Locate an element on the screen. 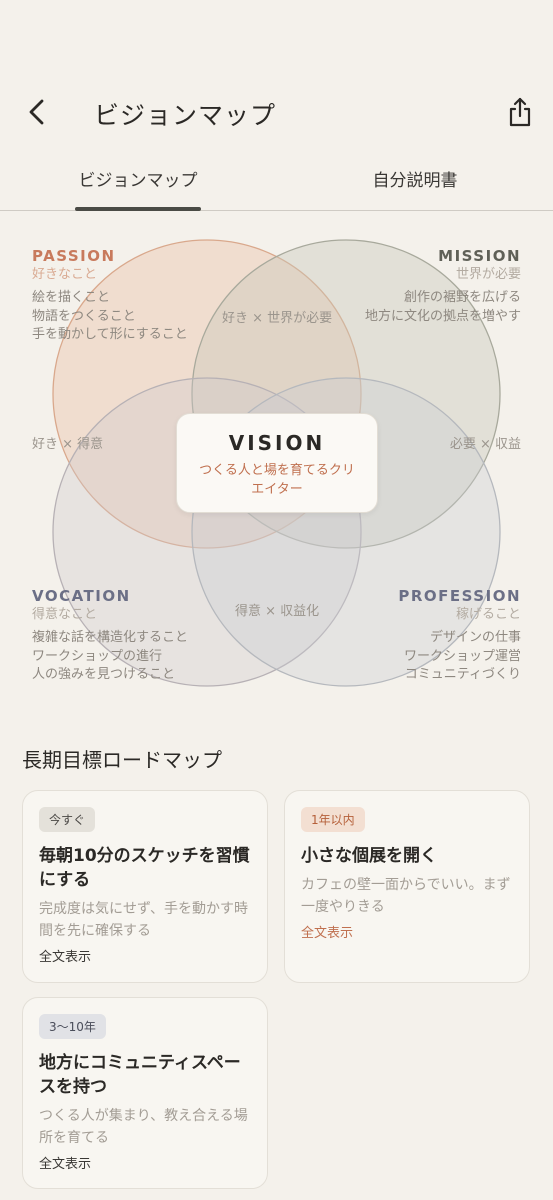 This screenshot has height=1200, width=553. passion-subtitle: 好きなこと is located at coordinates (65, 274).